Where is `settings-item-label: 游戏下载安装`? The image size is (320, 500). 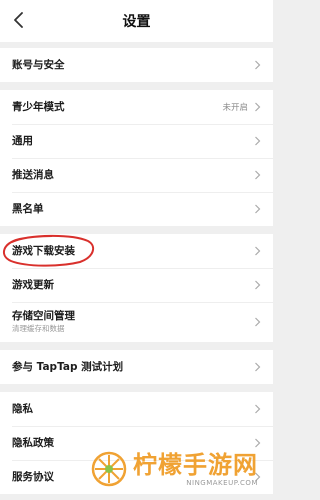 settings-item-label: 游戏下载安装 is located at coordinates (43, 250).